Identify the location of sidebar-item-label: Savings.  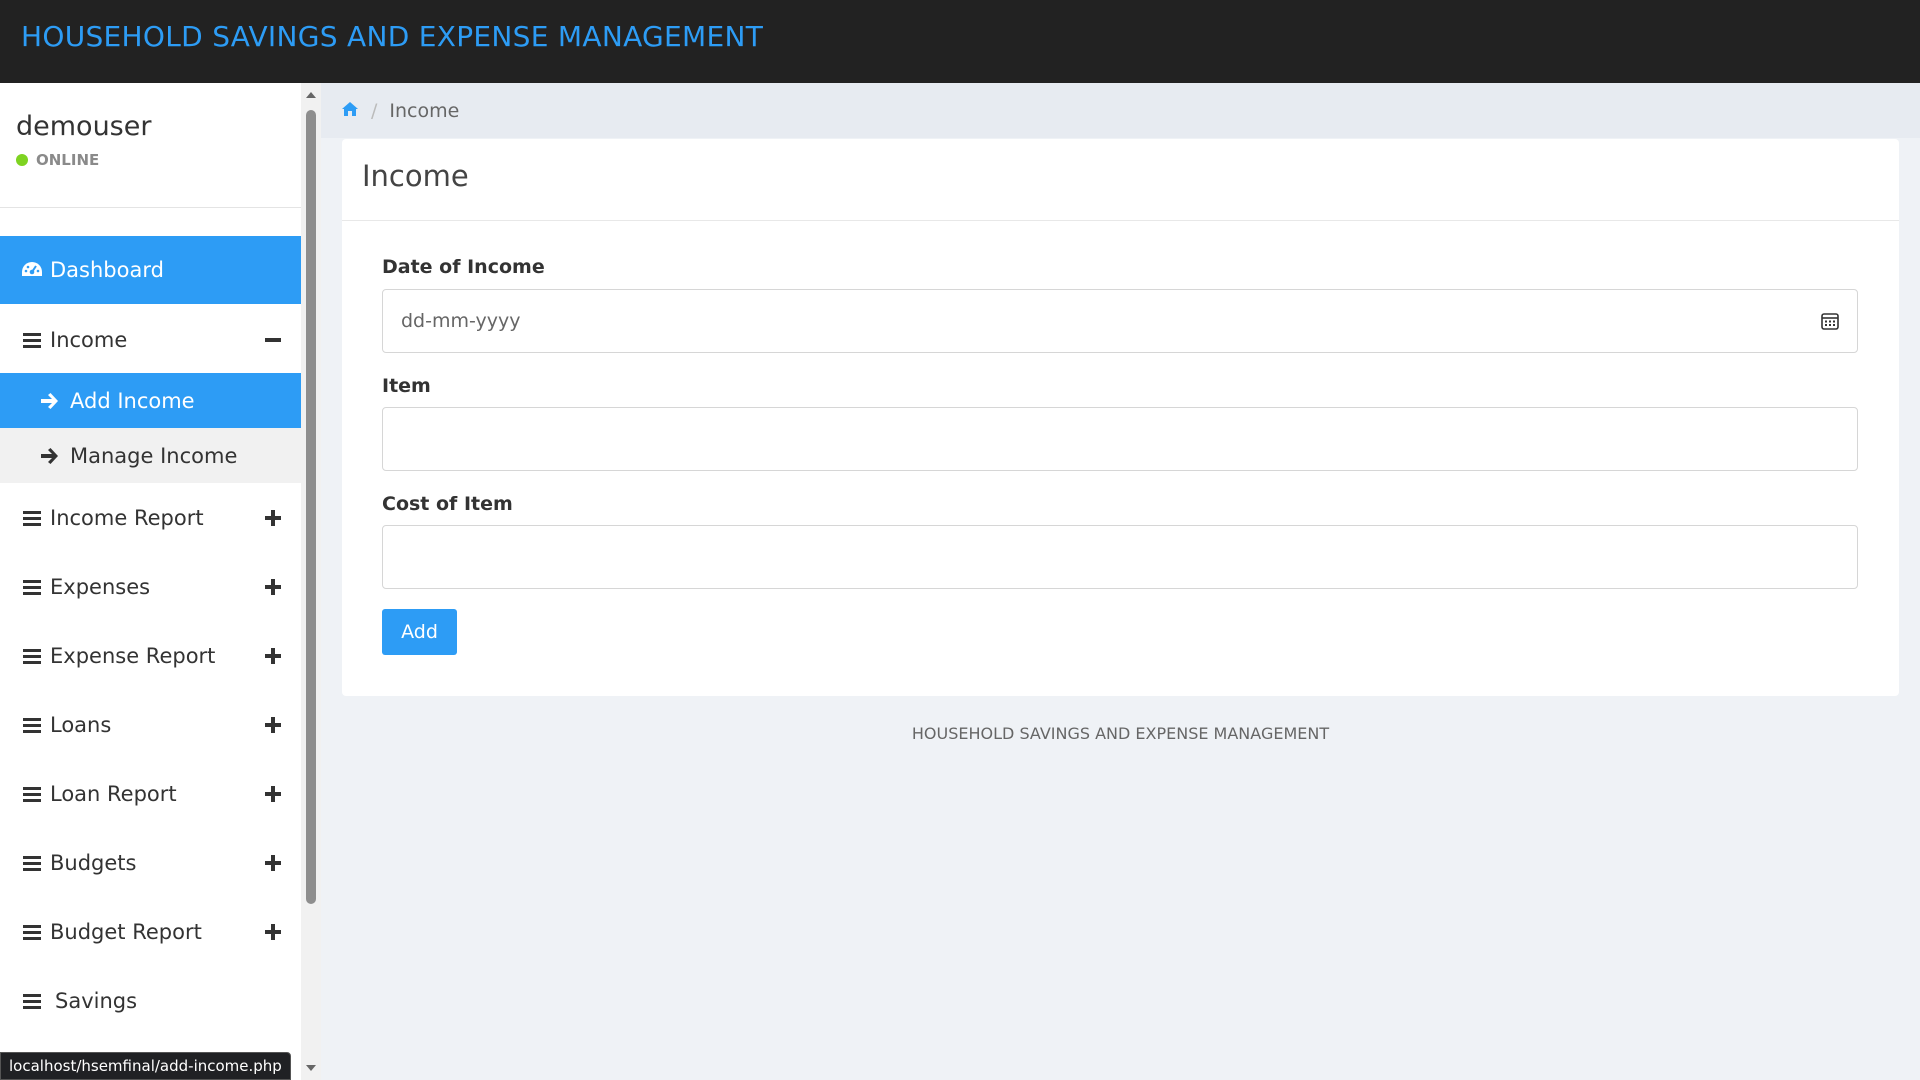
(96, 1001).